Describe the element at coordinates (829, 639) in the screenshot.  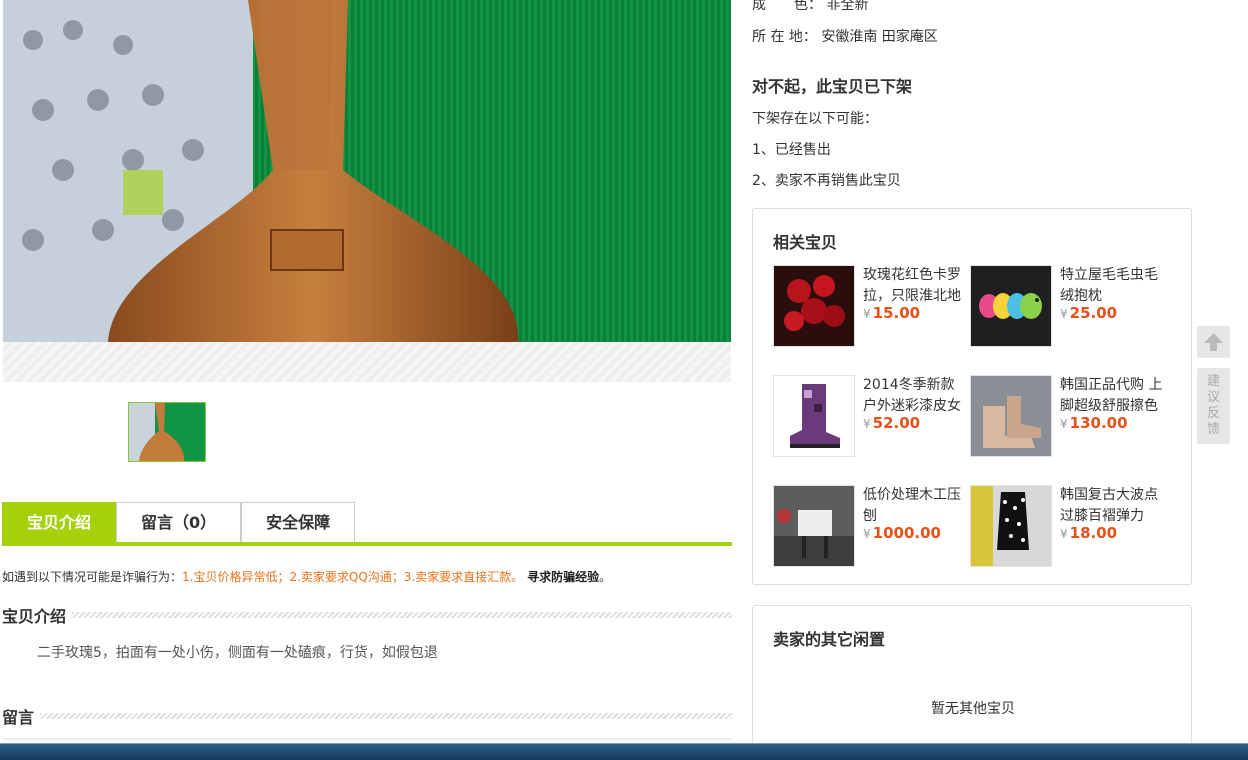
I see `seller-other-title: 卖家的其它闲置` at that location.